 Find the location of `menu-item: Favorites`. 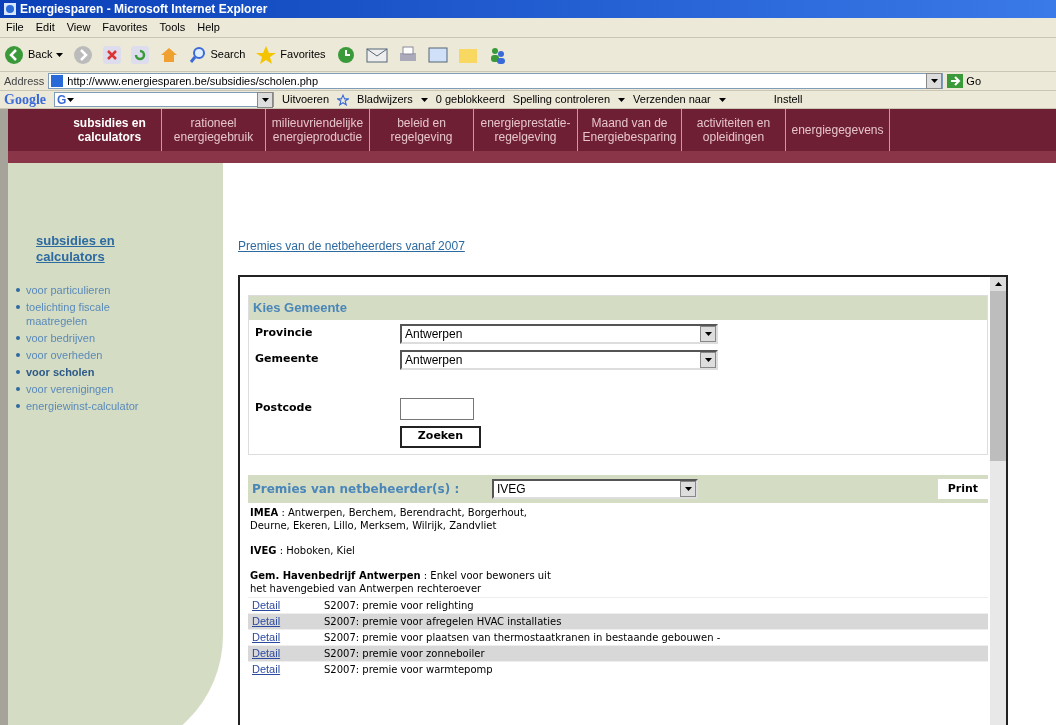

menu-item: Favorites is located at coordinates (125, 27).